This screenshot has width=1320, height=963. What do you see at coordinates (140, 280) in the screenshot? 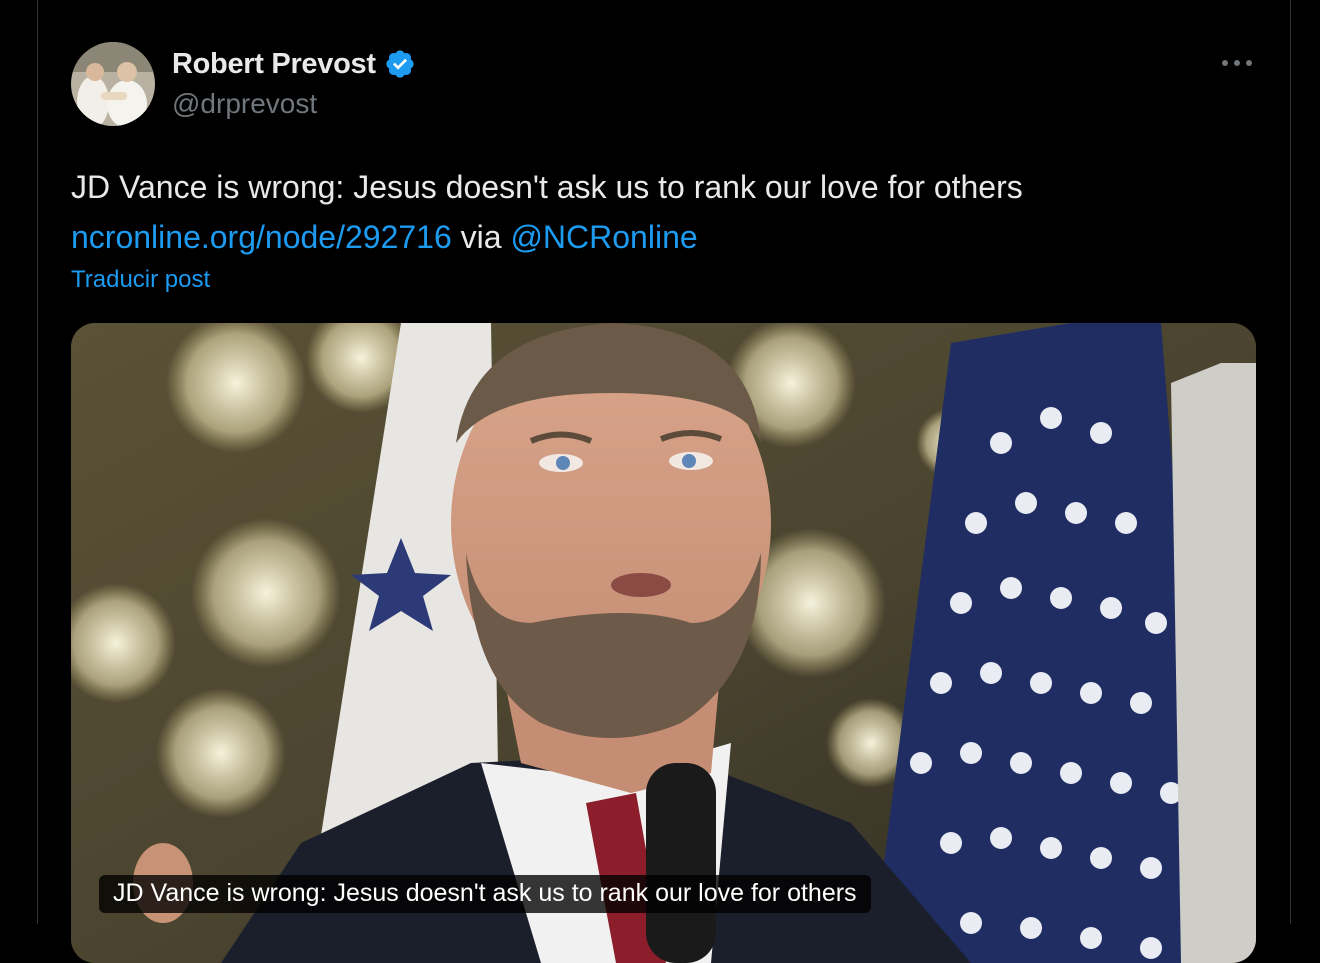
I see `translate-post-link: Traducir post` at bounding box center [140, 280].